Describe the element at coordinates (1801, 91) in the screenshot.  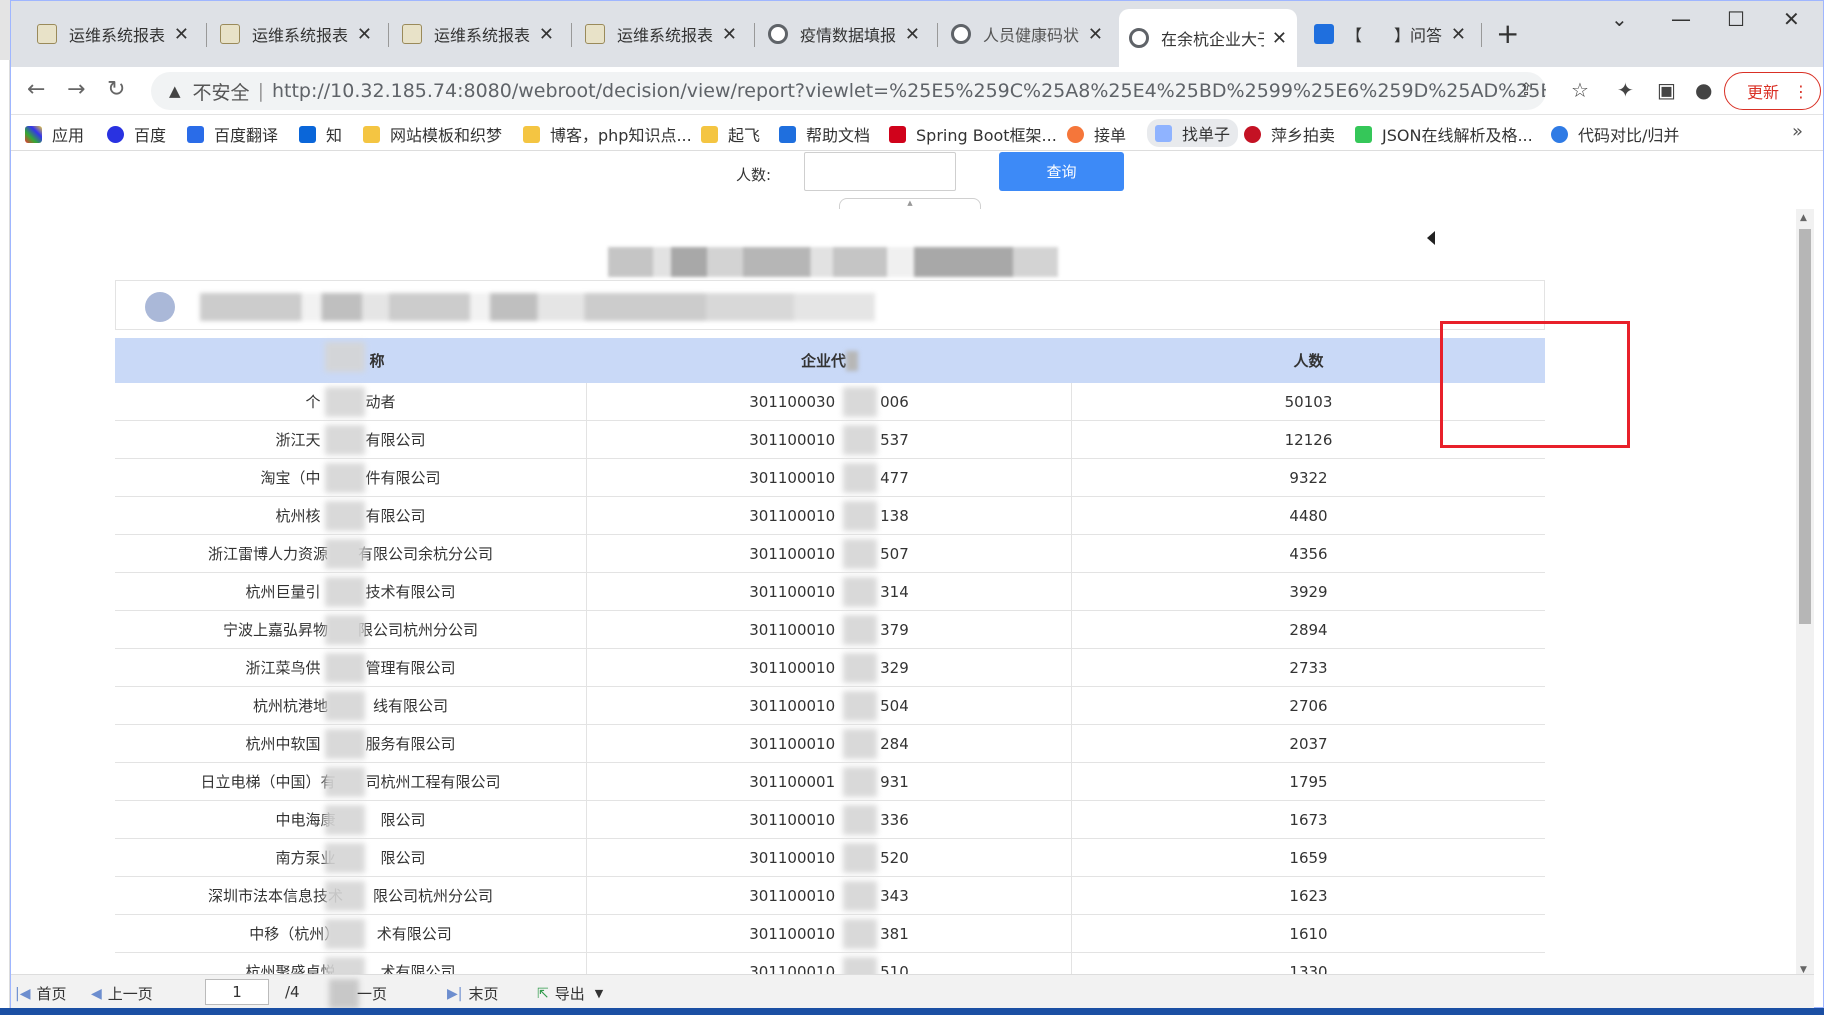
I see `menu-icon: ⋮` at that location.